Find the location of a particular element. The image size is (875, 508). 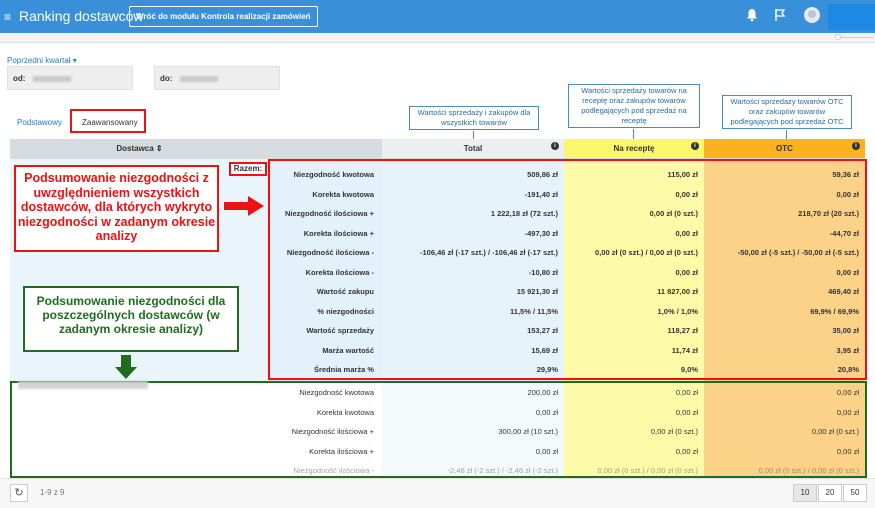

table-footer: ↻ 1-9 z 9 10 20 50 is located at coordinates (437, 493).